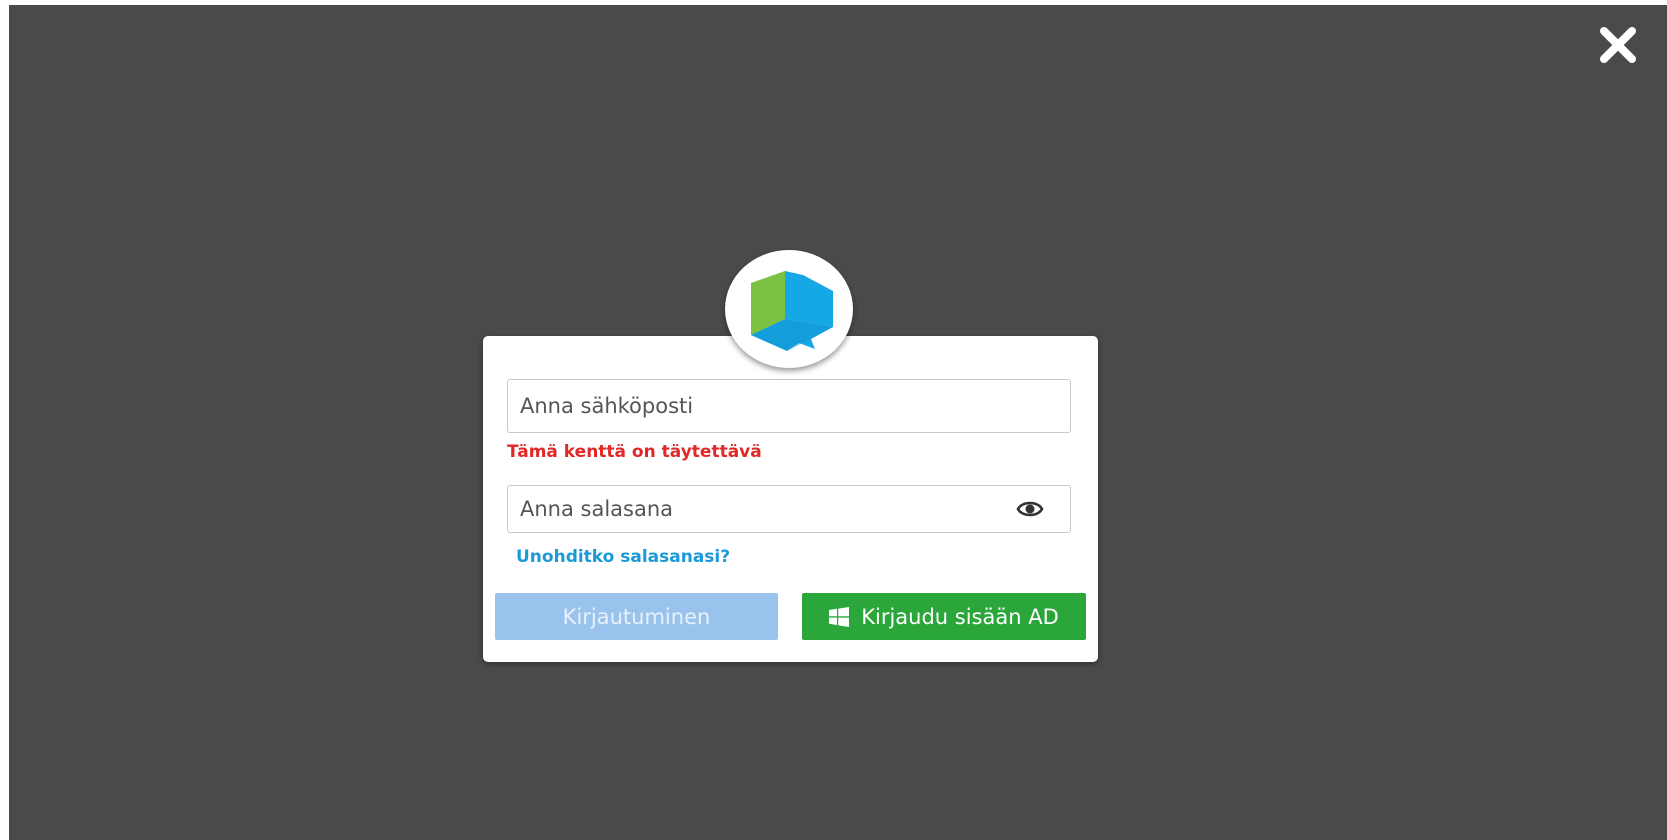 This screenshot has height=840, width=1667. Describe the element at coordinates (792, 311) in the screenshot. I see `cube-logo-icon` at that location.